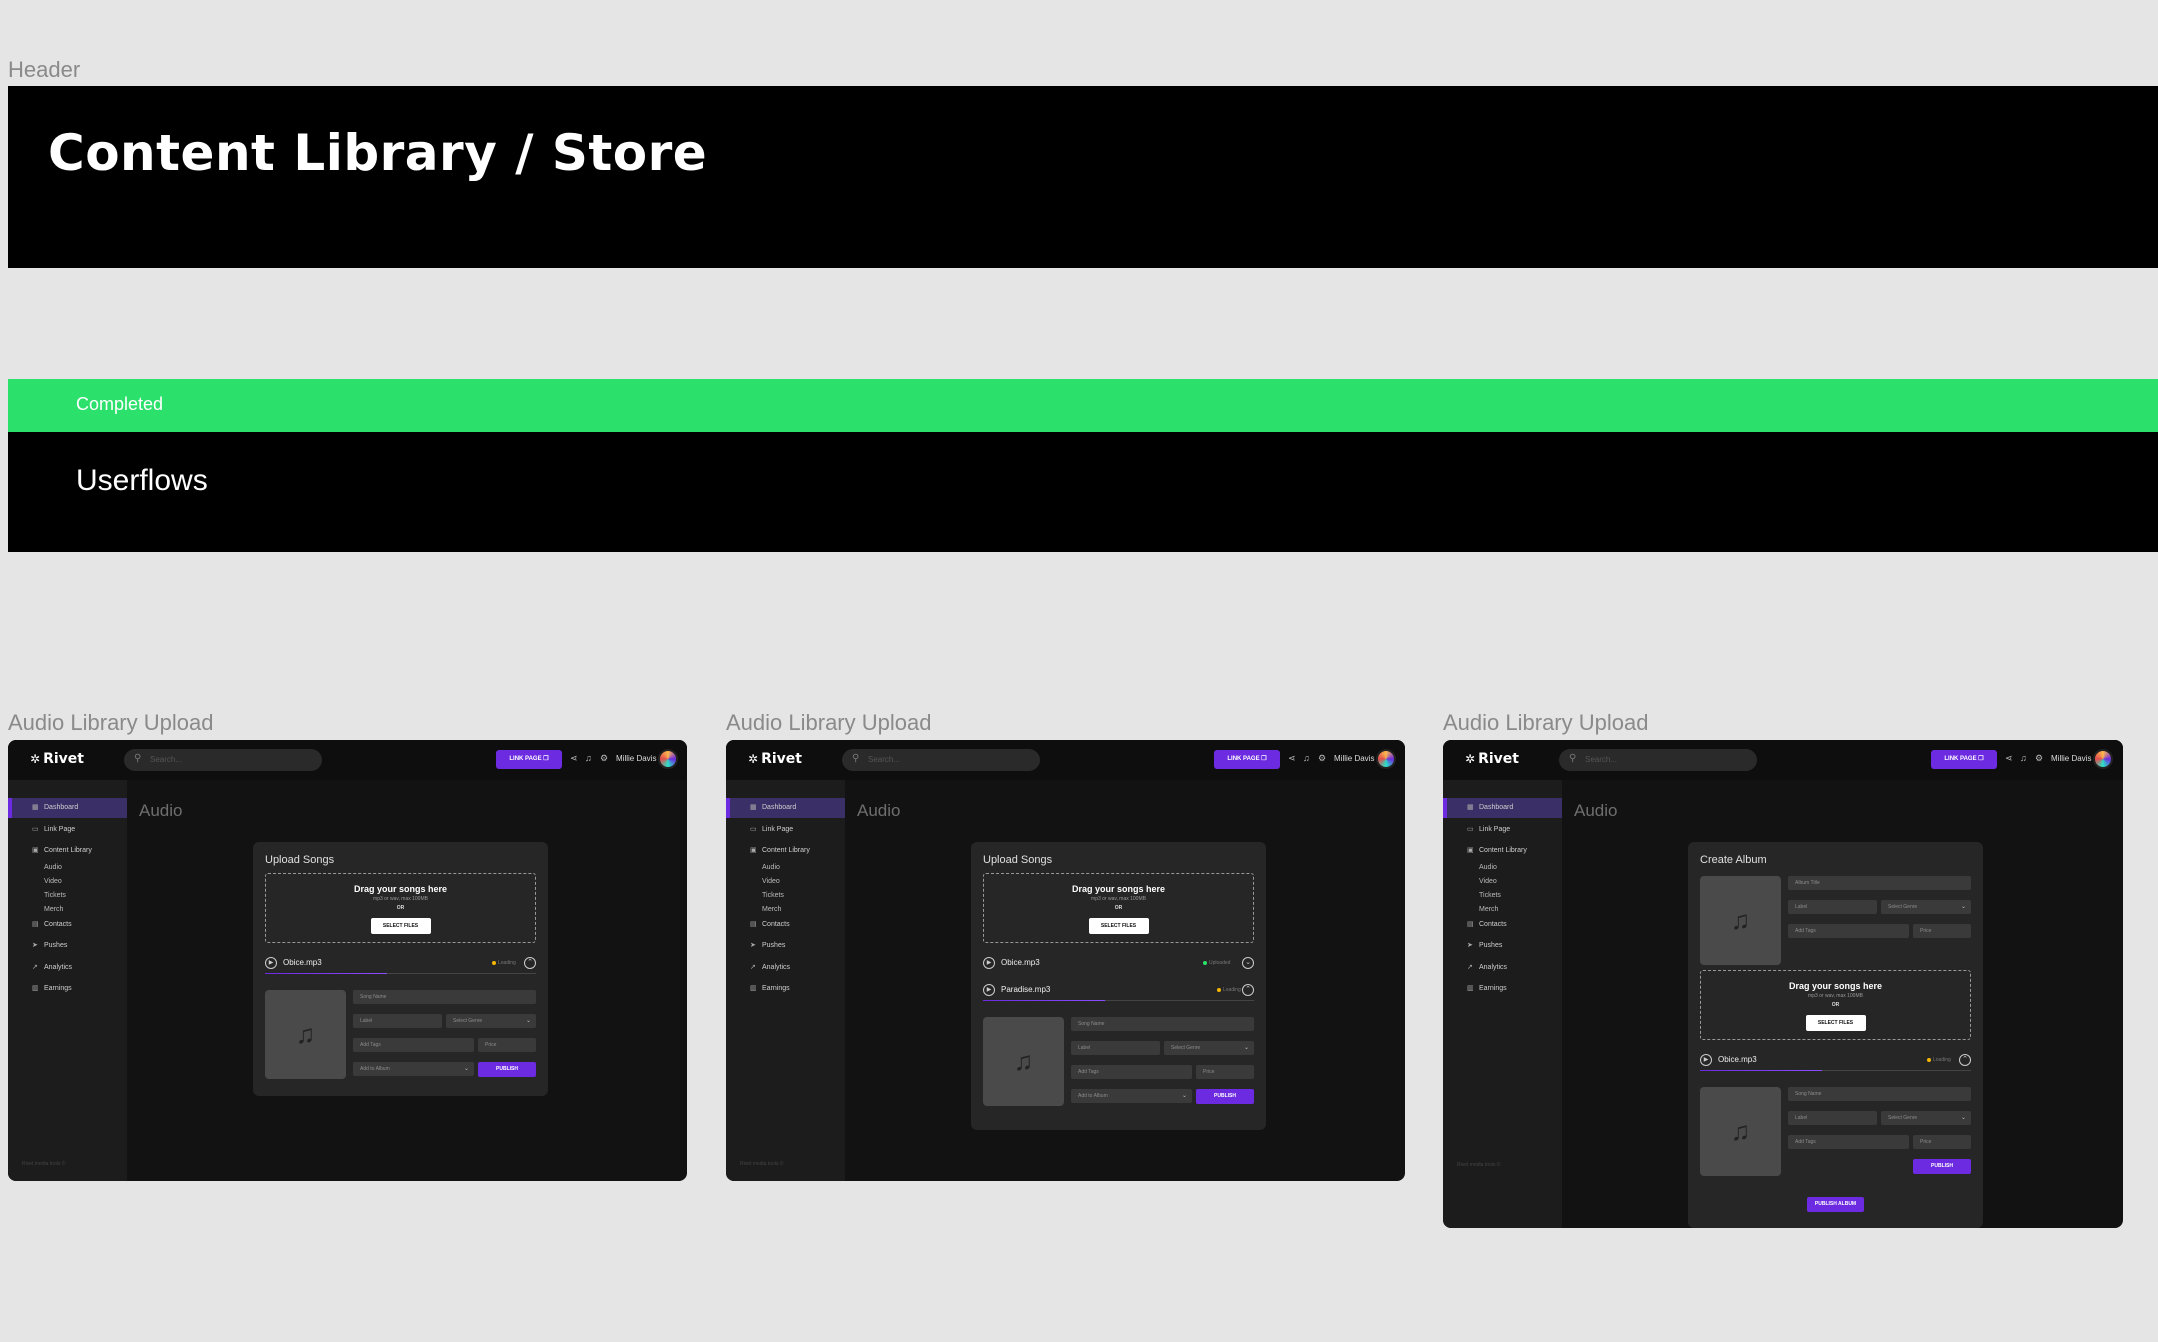  Describe the element at coordinates (1879, 883) in the screenshot. I see `album-title-field: Album Title` at that location.